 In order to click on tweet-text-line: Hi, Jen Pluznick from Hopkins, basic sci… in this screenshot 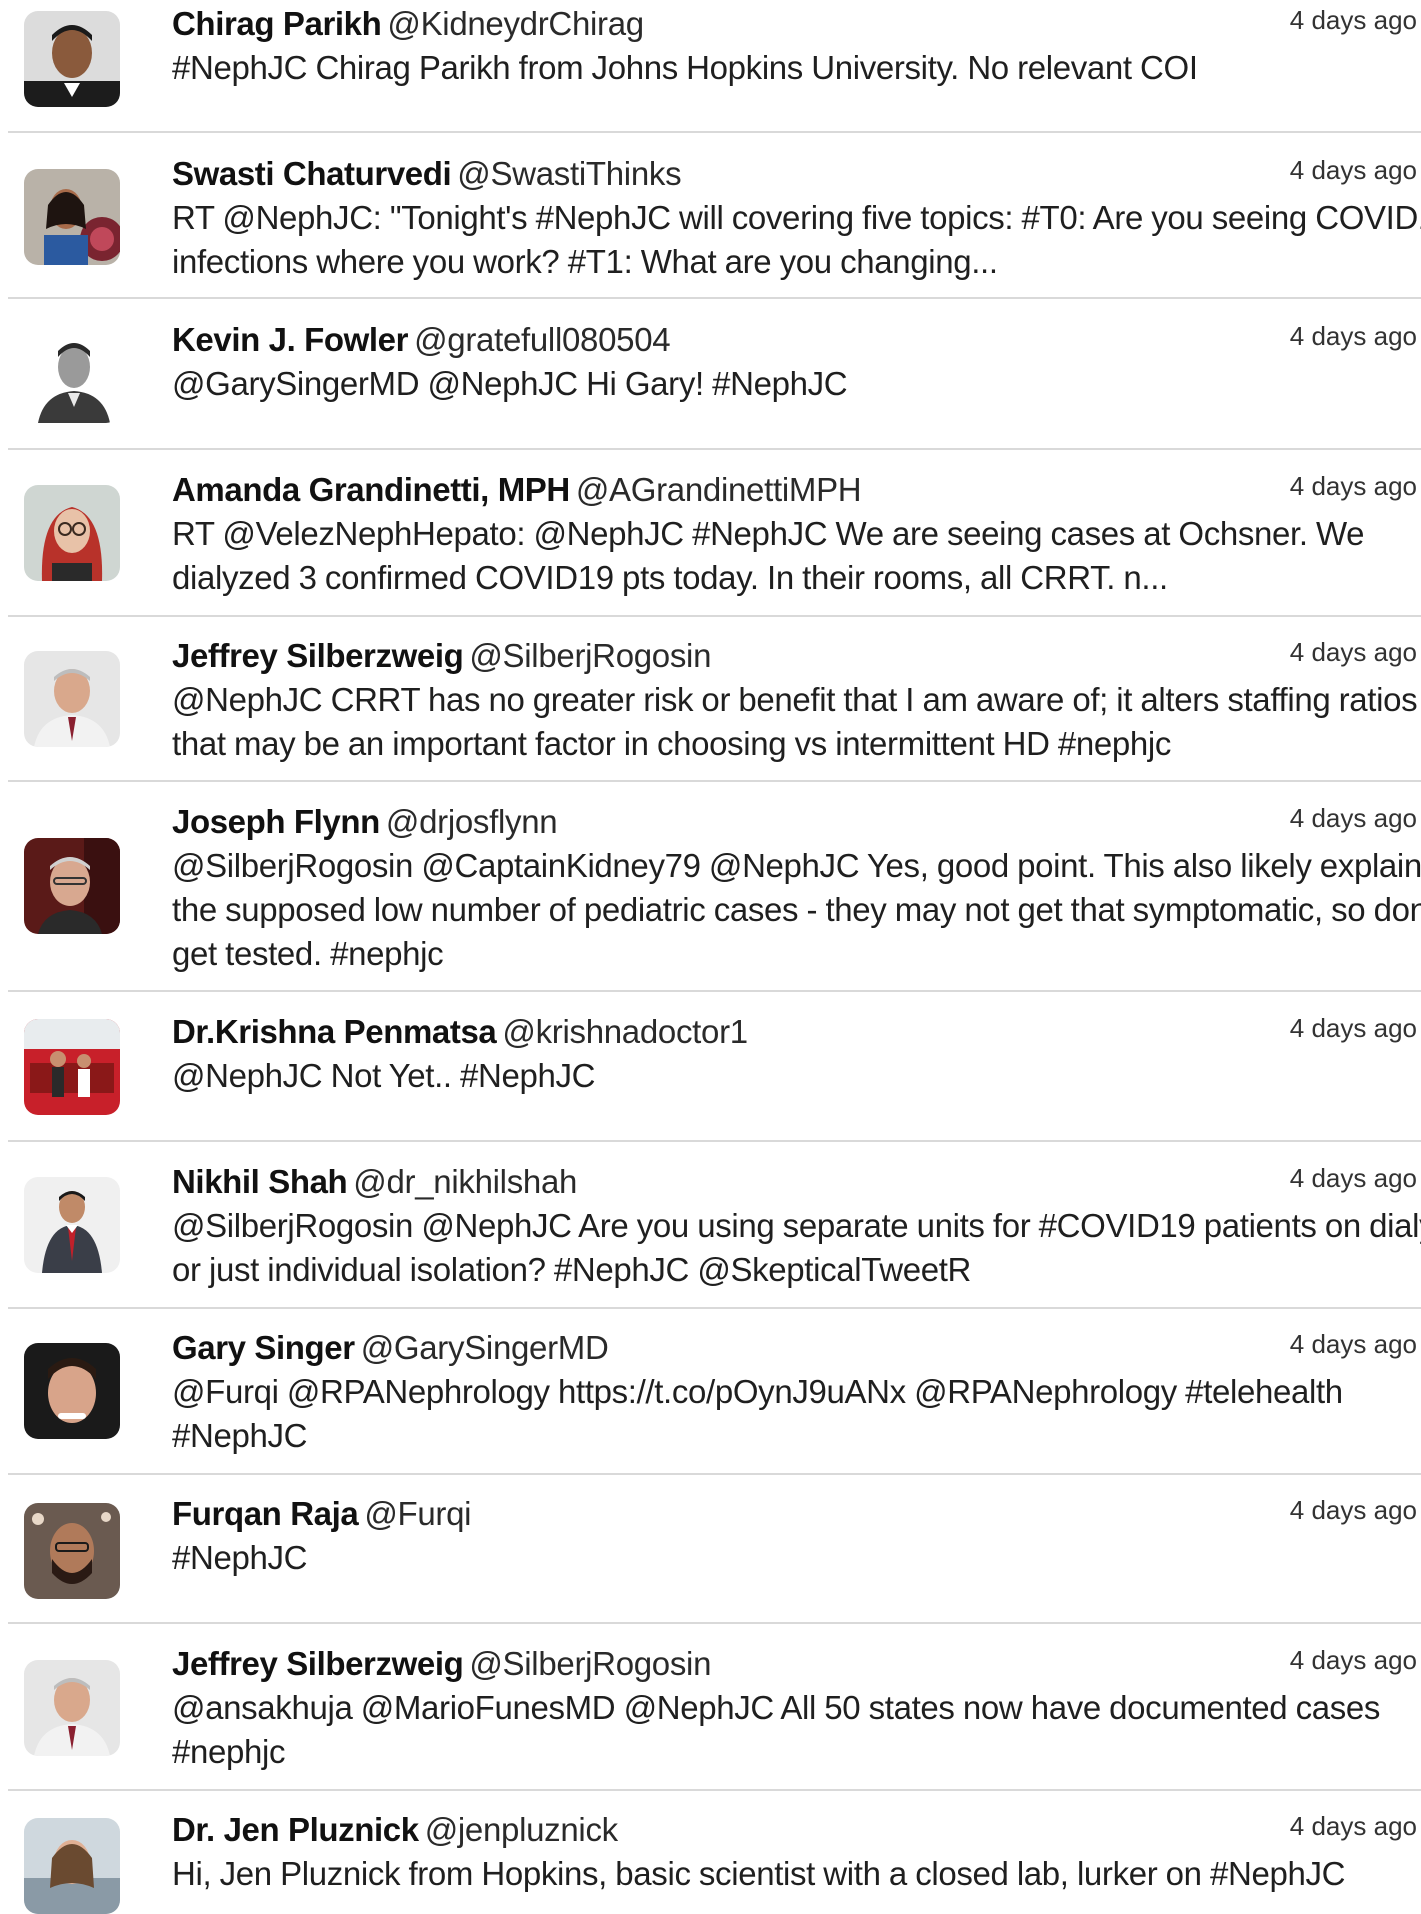, I will do `click(759, 1873)`.